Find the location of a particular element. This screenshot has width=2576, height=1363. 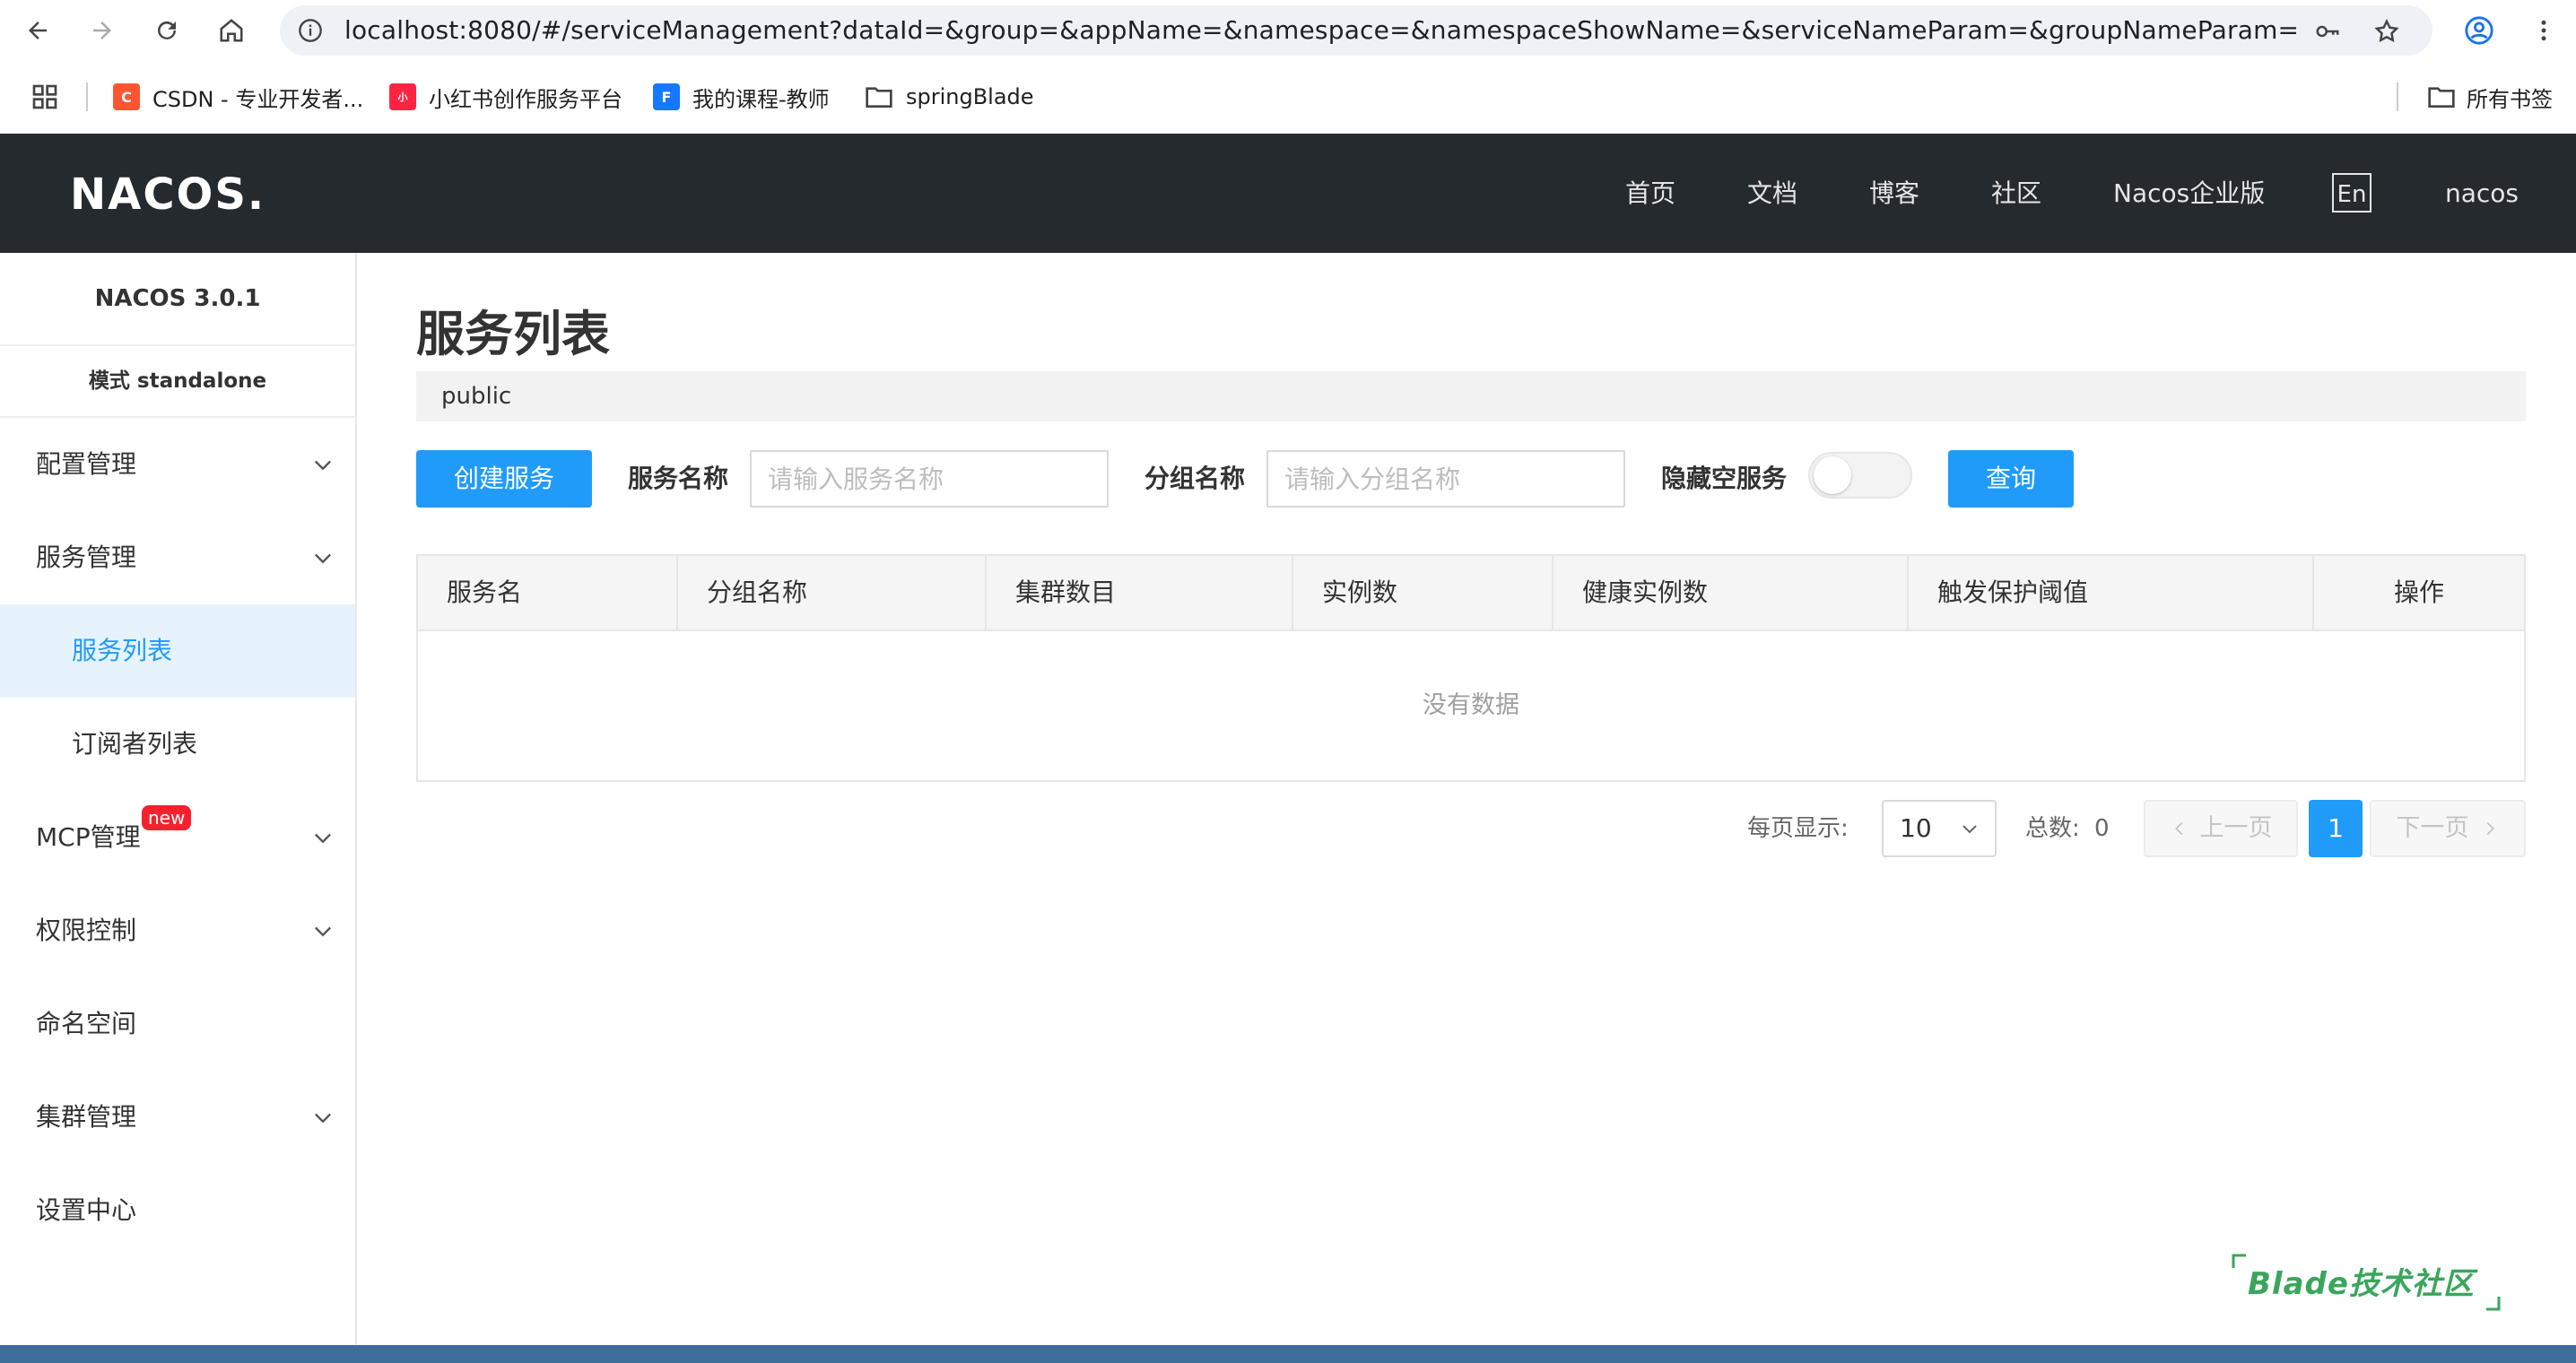

total-label: 总数: 0 is located at coordinates (2067, 829).